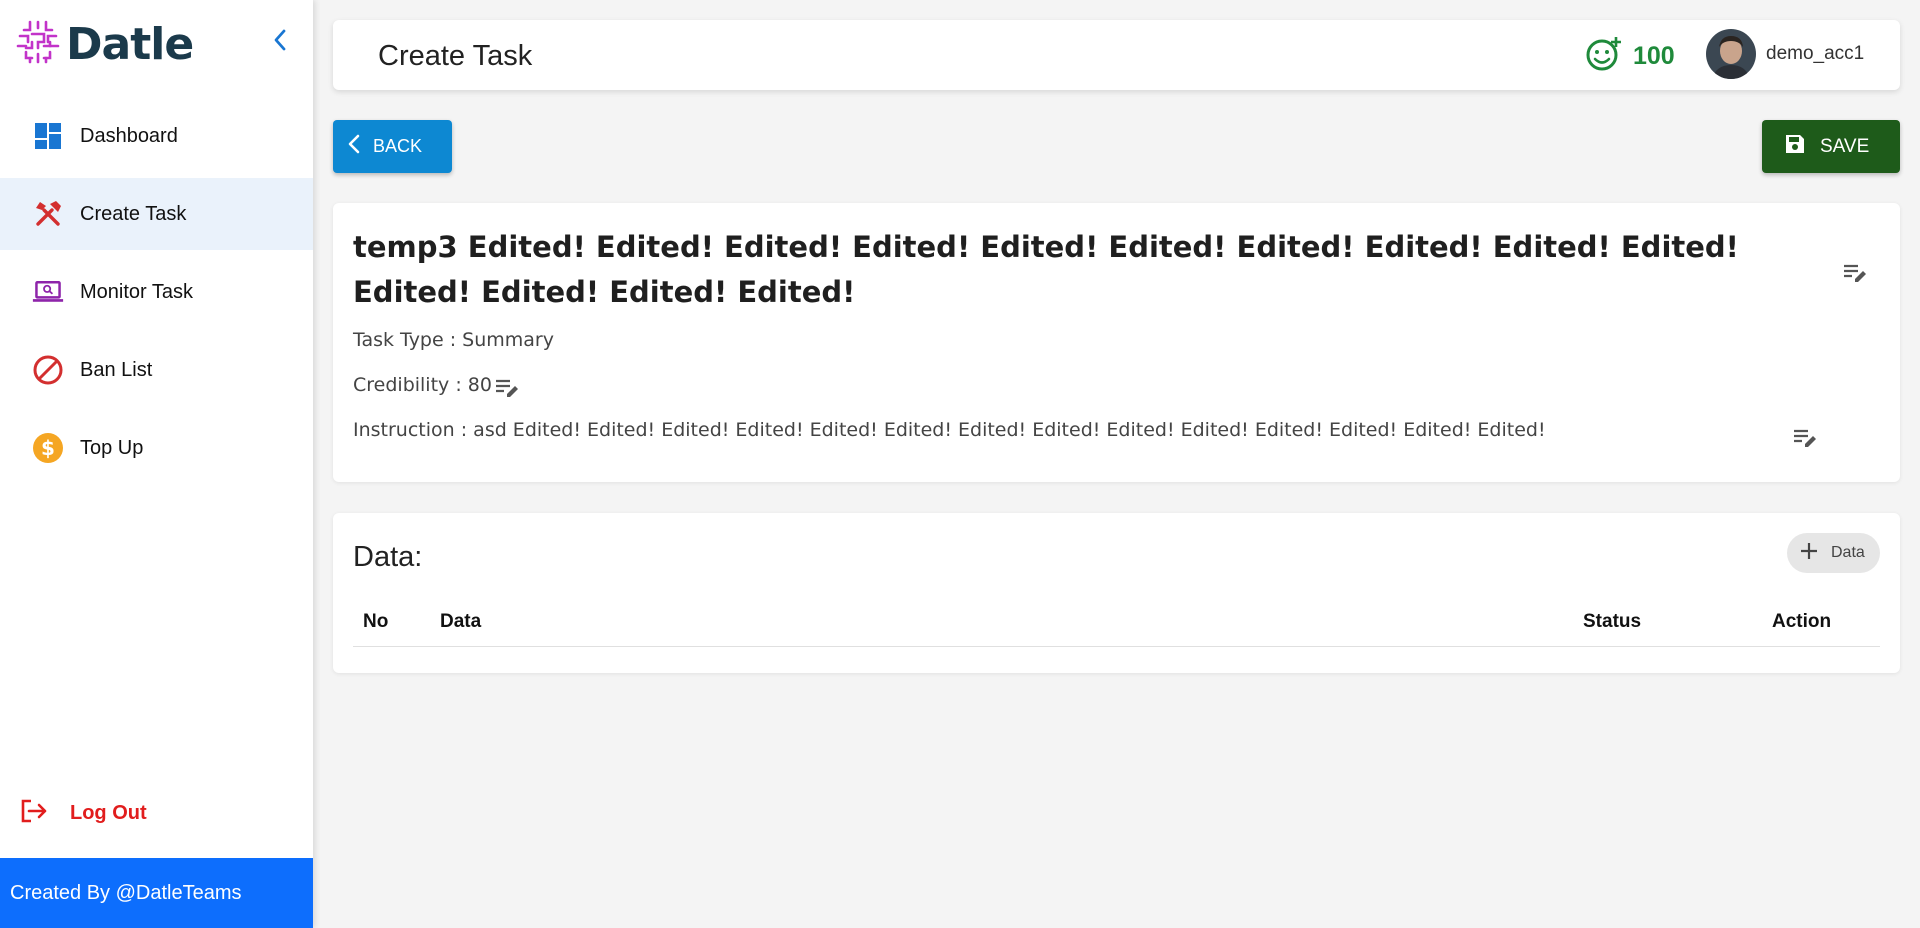  Describe the element at coordinates (422, 385) in the screenshot. I see `task-credibility: Credibility : 80` at that location.